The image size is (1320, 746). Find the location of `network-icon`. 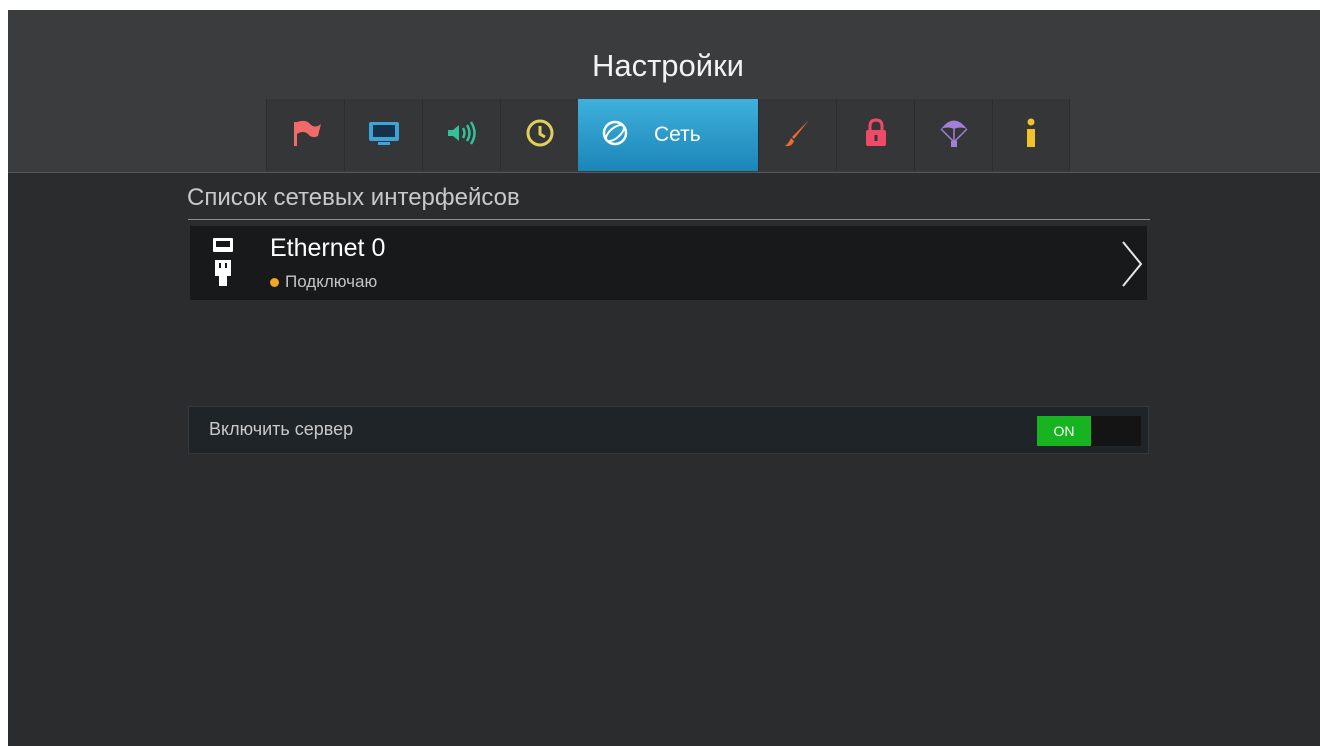

network-icon is located at coordinates (615, 135).